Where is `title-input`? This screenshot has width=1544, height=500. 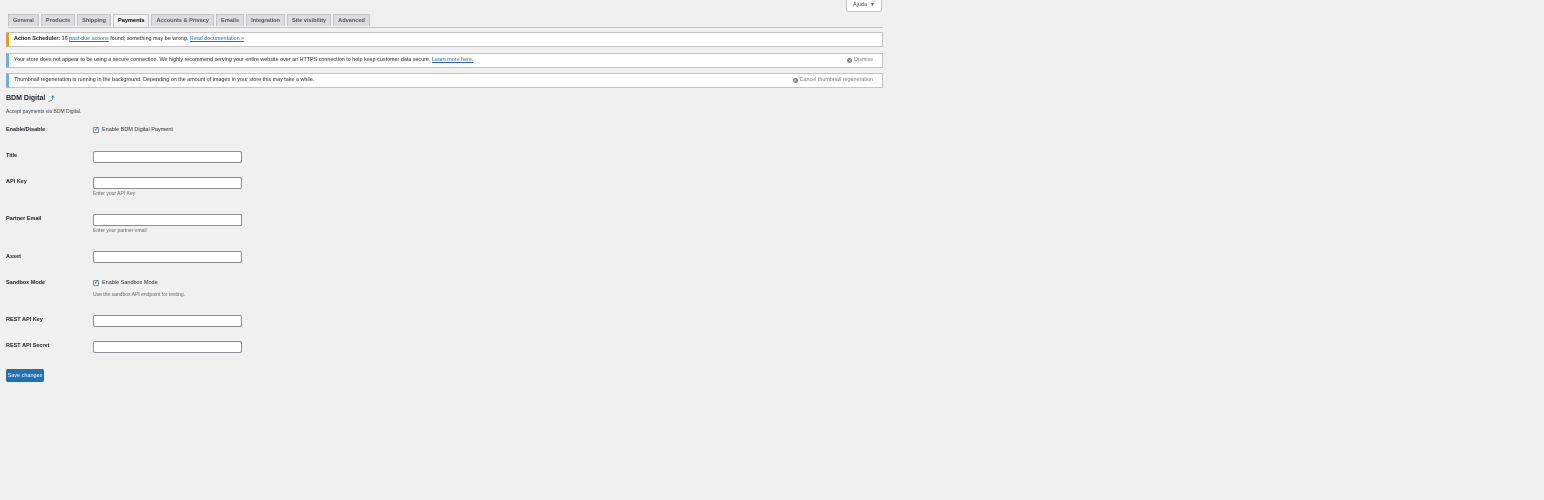
title-input is located at coordinates (167, 164).